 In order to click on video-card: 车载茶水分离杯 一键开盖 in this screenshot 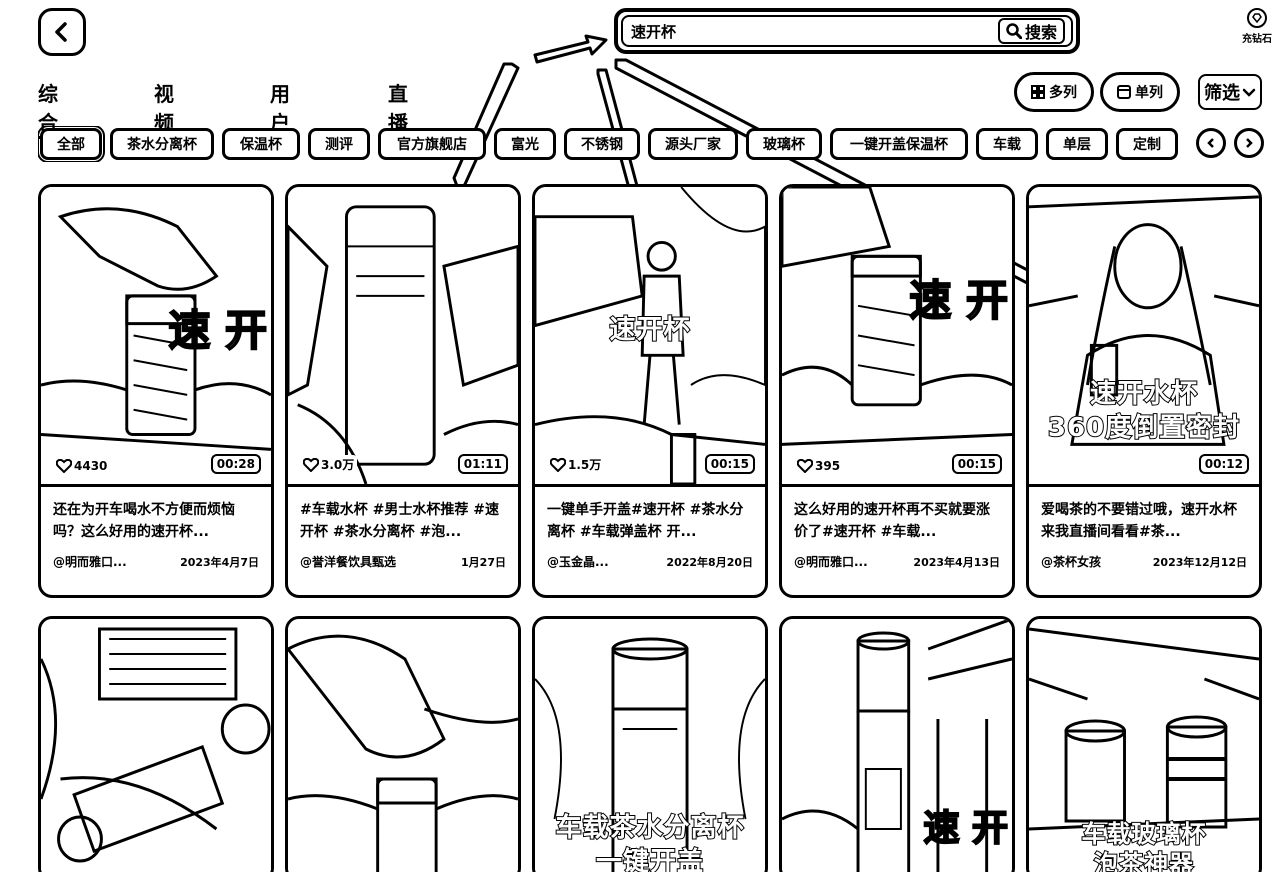, I will do `click(650, 744)`.